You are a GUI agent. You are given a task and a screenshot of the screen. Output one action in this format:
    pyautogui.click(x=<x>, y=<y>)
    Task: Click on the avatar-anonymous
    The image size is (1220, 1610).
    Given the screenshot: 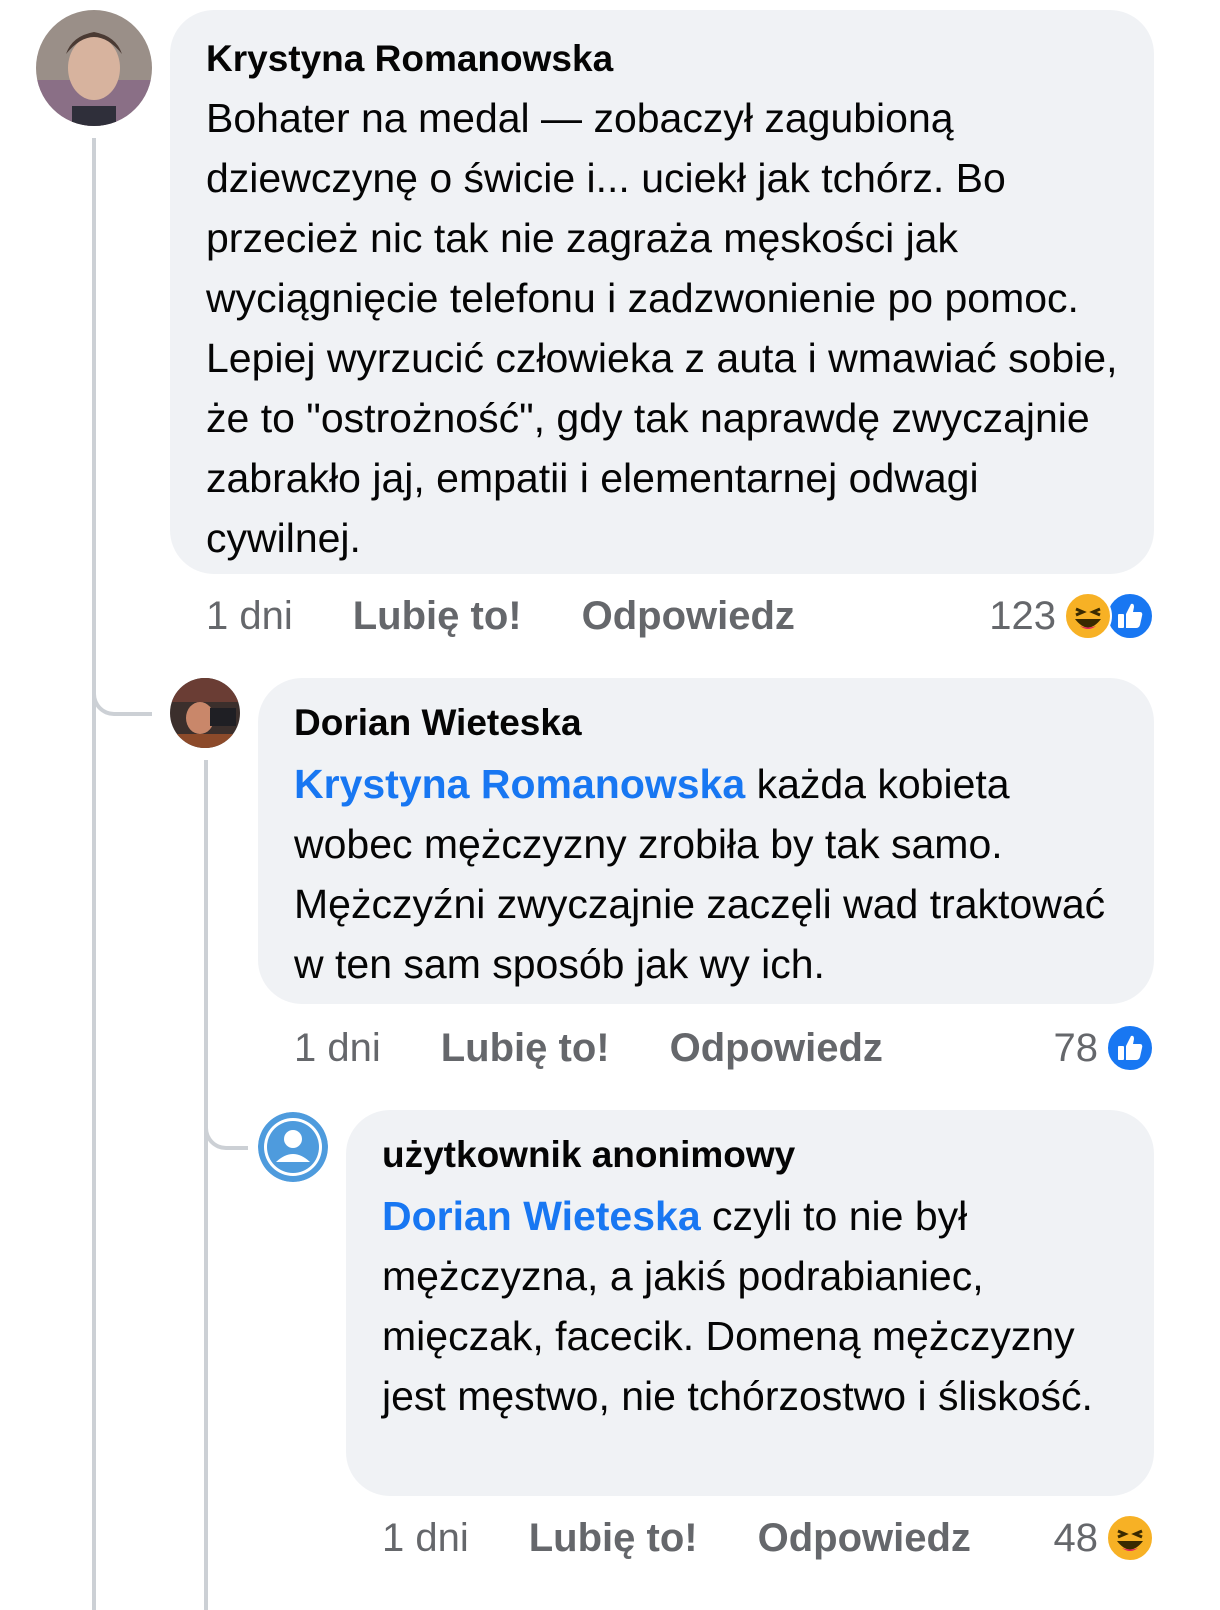 What is the action you would take?
    pyautogui.click(x=293, y=1147)
    